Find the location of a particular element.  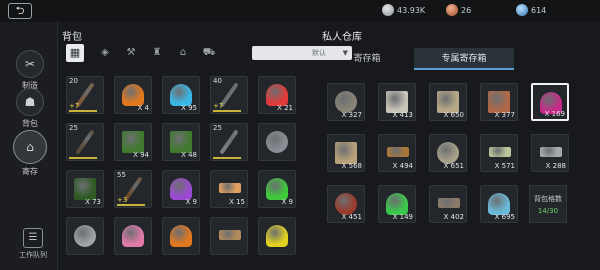

left-sidebar: ✂ 制造 ☗ 背包 ⌂ 寄存 ☰ 工作队列 is located at coordinates (29, 146).